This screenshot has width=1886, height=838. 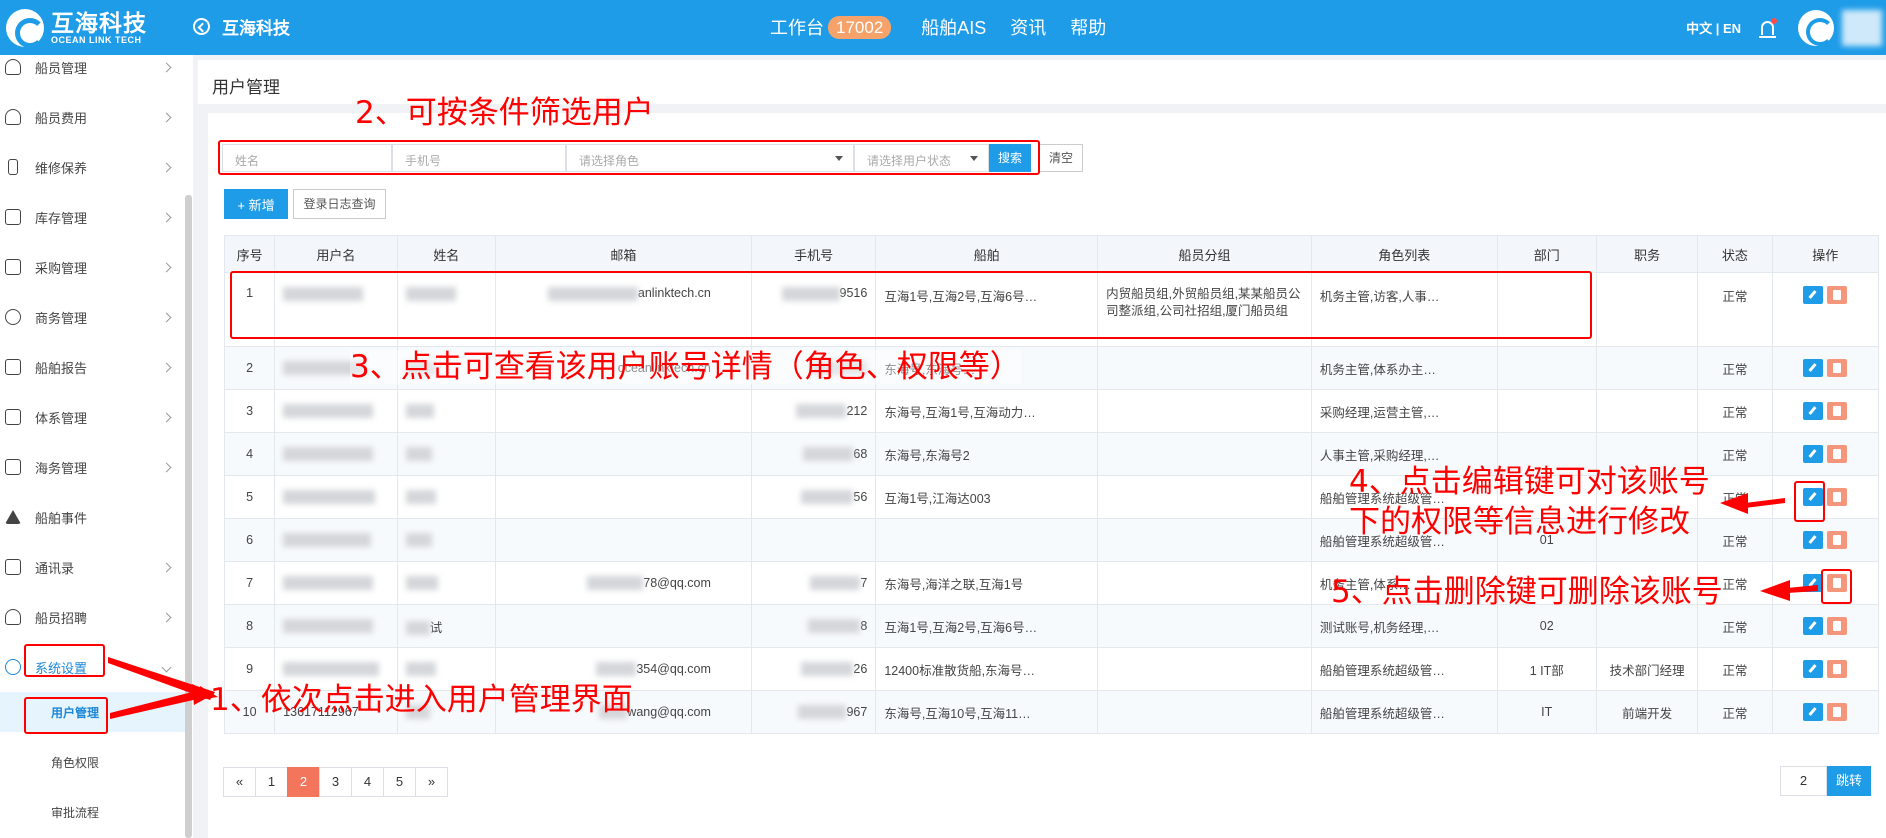 I want to click on arrow-to-edit-head-icon, so click(x=1734, y=503).